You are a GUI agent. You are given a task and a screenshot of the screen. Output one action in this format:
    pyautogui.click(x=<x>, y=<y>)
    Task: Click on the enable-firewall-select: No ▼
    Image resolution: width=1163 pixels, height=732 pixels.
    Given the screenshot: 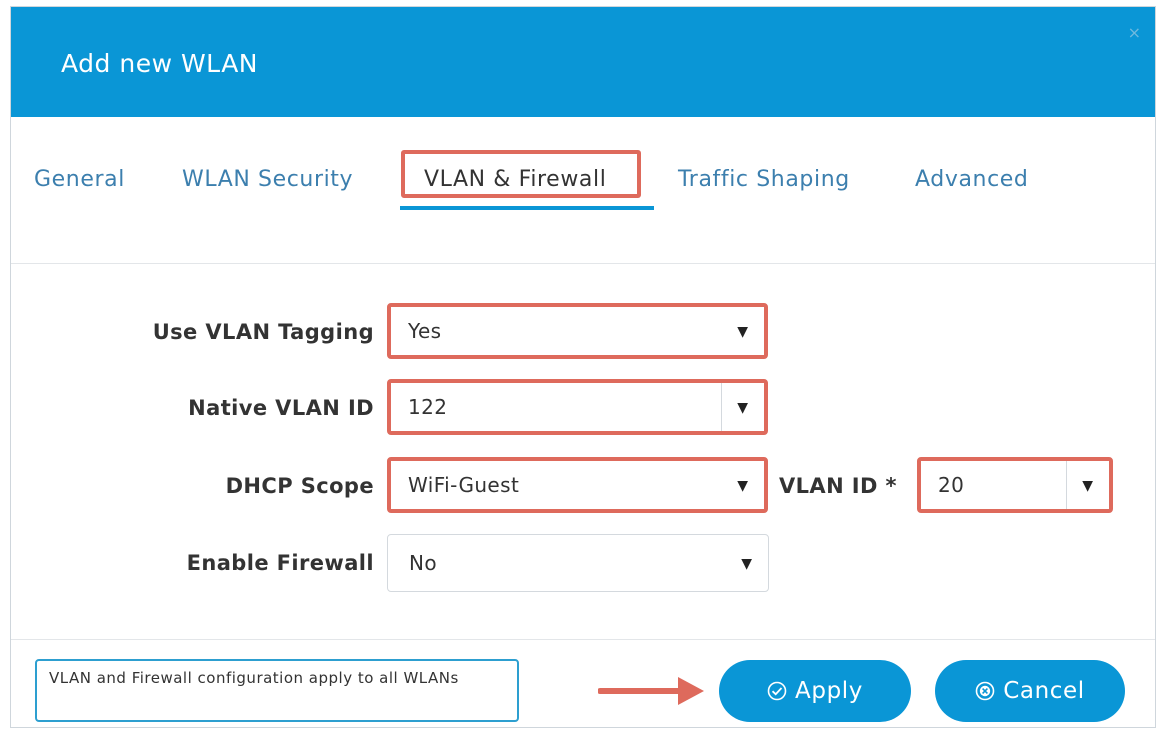 What is the action you would take?
    pyautogui.click(x=578, y=563)
    